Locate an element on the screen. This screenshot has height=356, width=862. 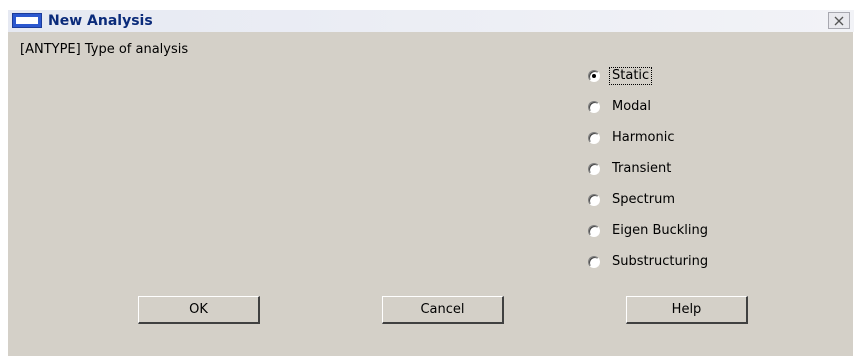
radio-button-eigen-buckling is located at coordinates (594, 231).